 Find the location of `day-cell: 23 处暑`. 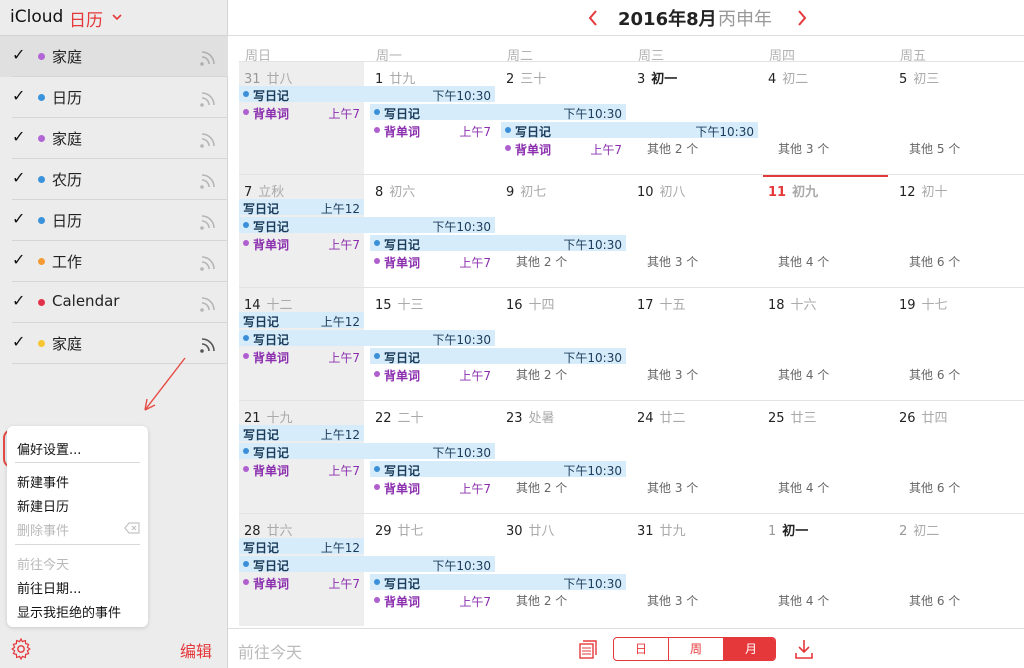

day-cell: 23 处暑 is located at coordinates (530, 416).